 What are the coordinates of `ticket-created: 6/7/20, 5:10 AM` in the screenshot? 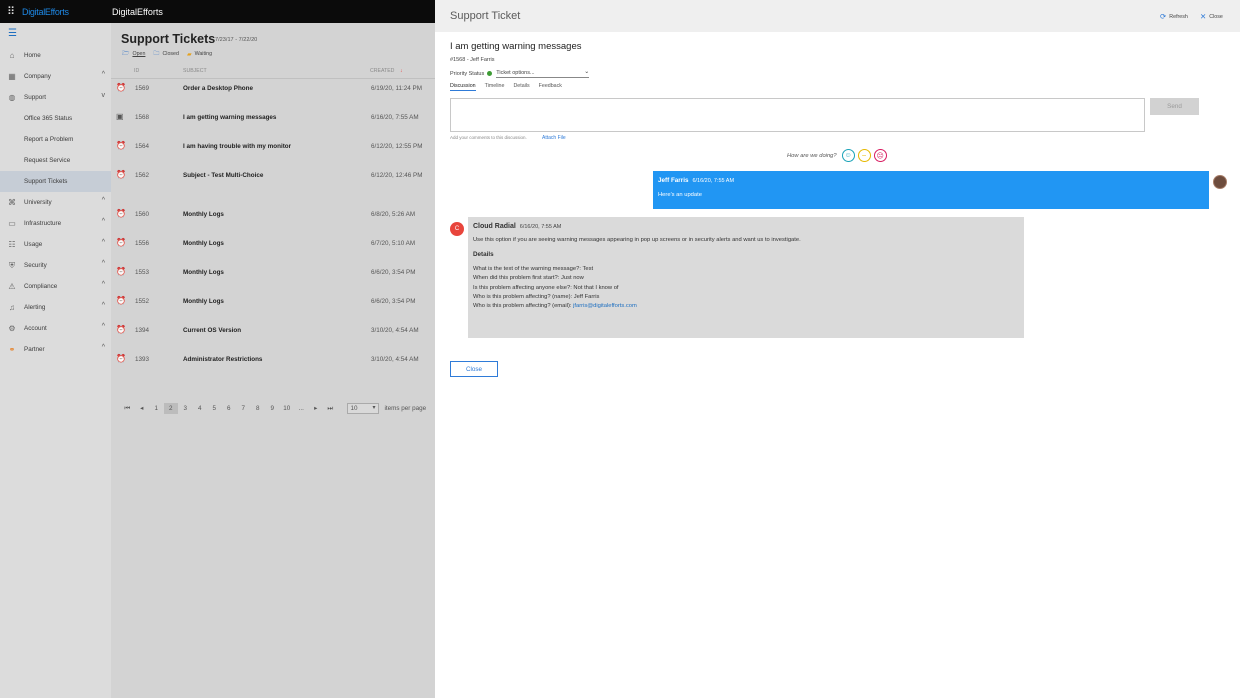 It's located at (393, 243).